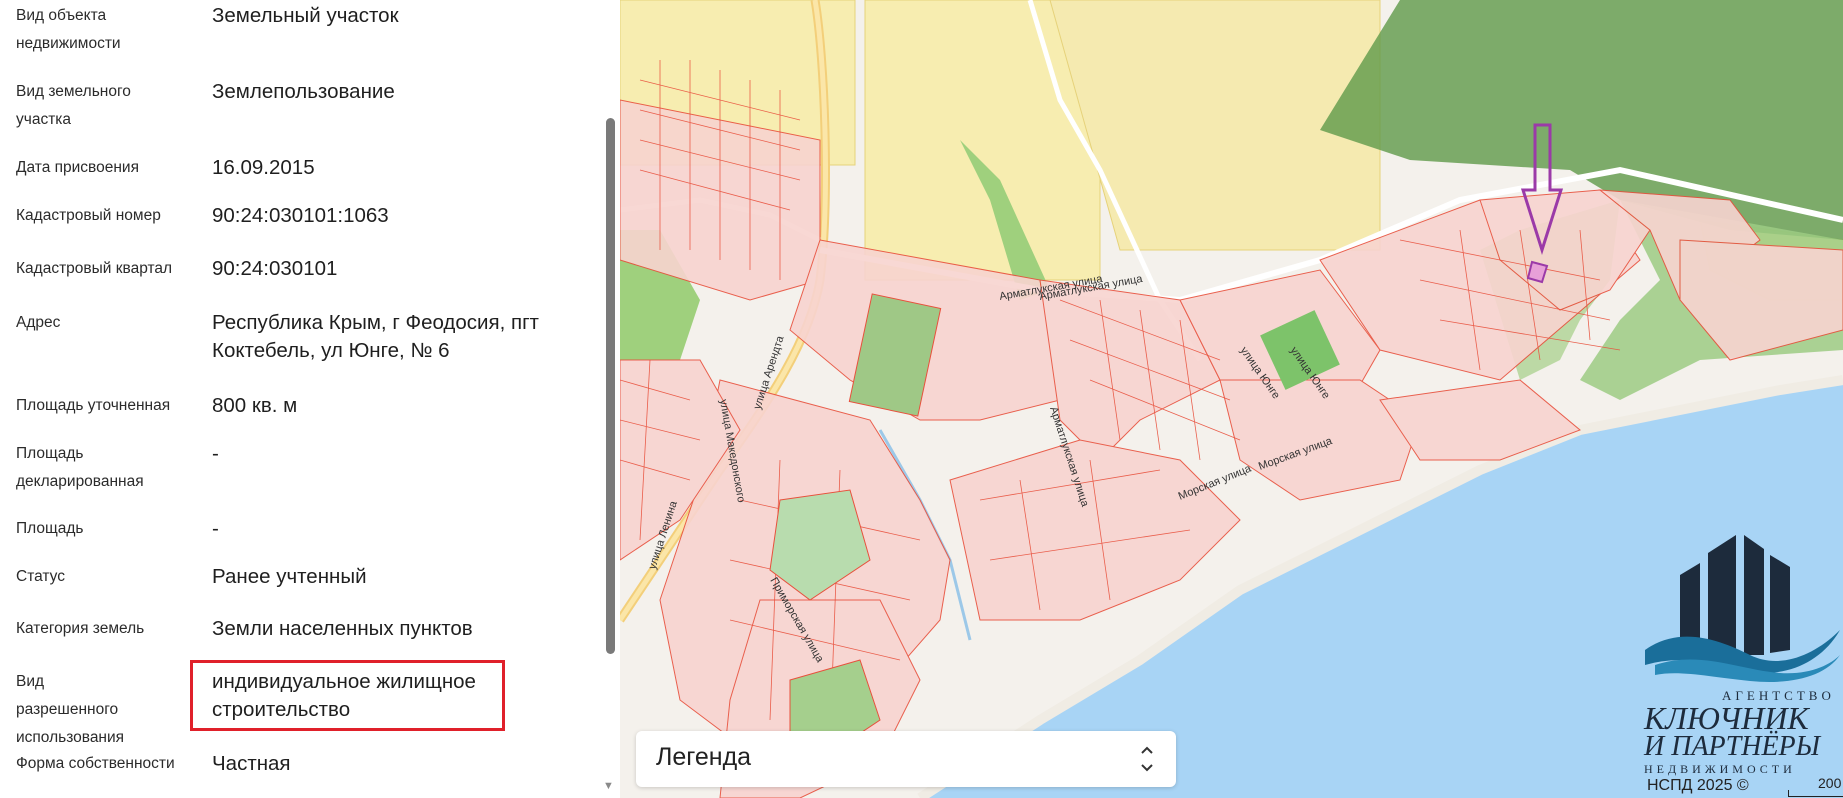  Describe the element at coordinates (704, 757) in the screenshot. I see `legend-label: Легенда` at that location.